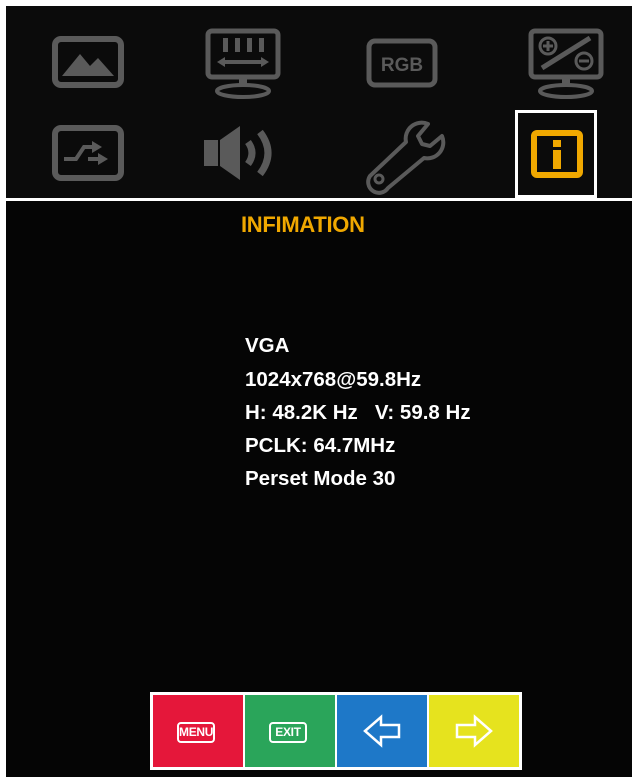  I want to click on rgb-icon: RGB, so click(402, 63).